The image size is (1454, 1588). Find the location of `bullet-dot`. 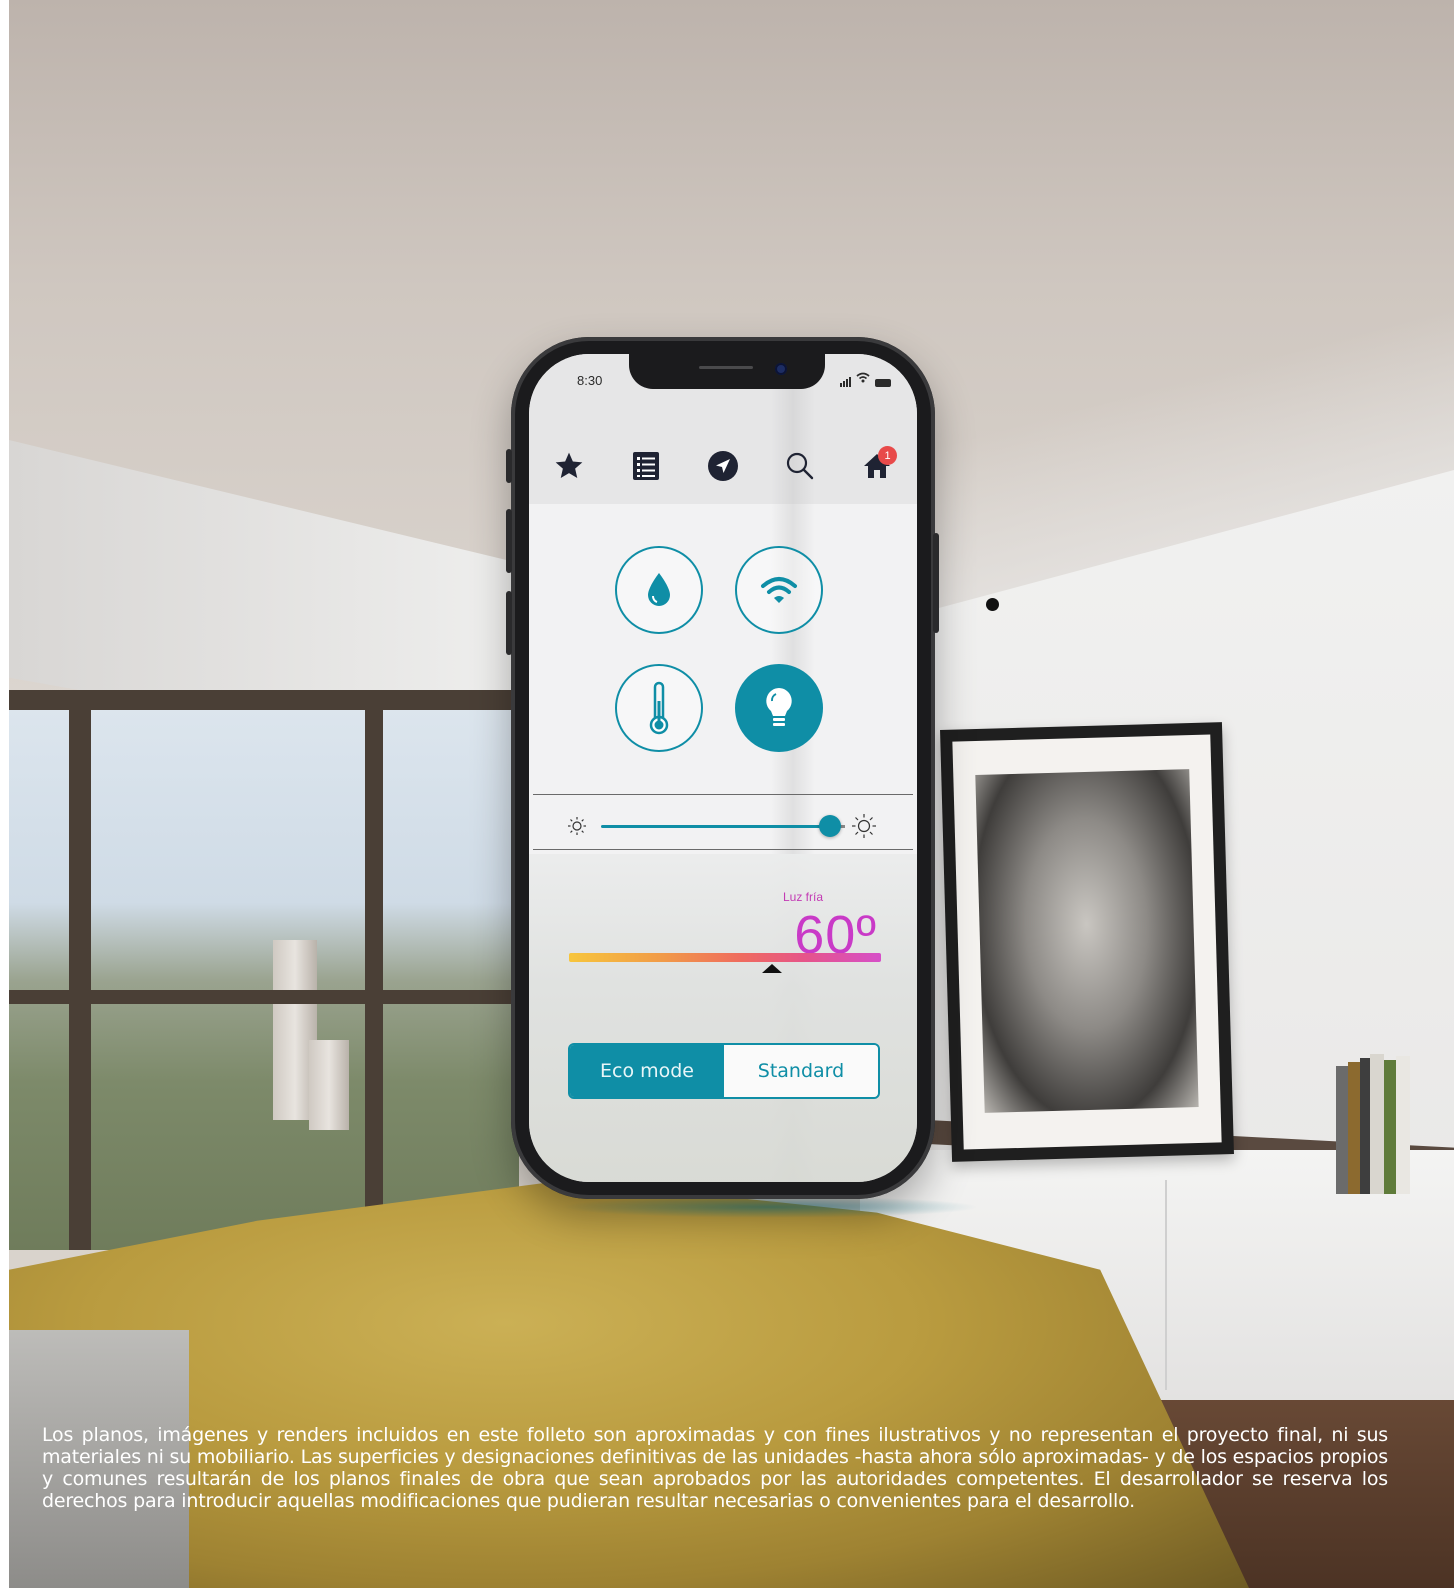

bullet-dot is located at coordinates (992, 604).